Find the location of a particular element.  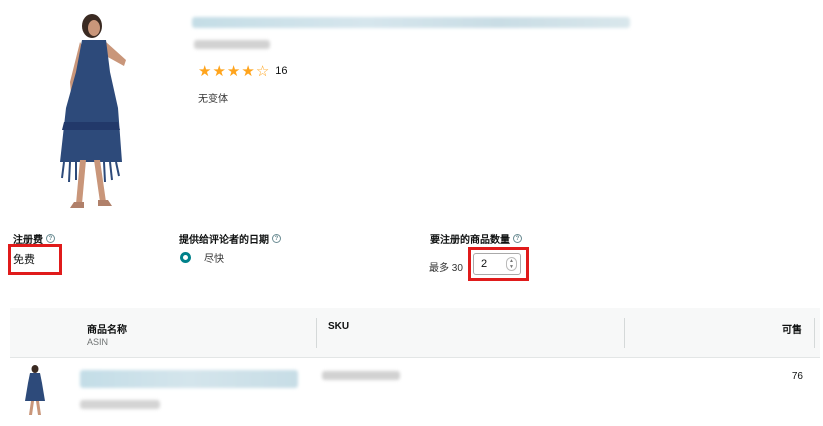

column-header-available: 可售 is located at coordinates (792, 328).